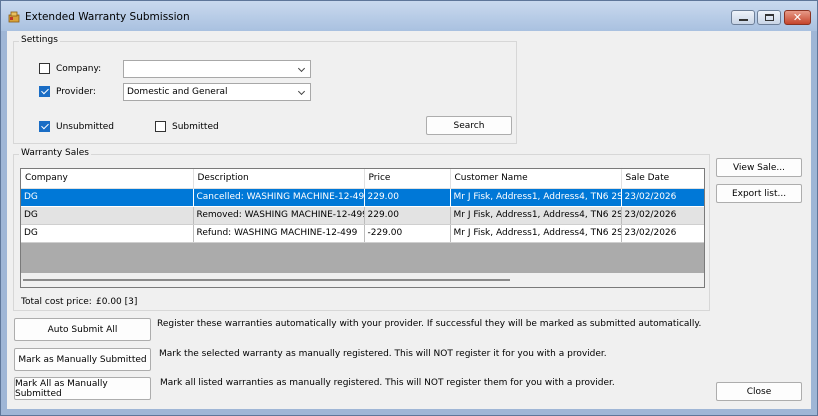 This screenshot has height=416, width=818. Describe the element at coordinates (44, 126) in the screenshot. I see `unsubmitted-checkbox` at that location.